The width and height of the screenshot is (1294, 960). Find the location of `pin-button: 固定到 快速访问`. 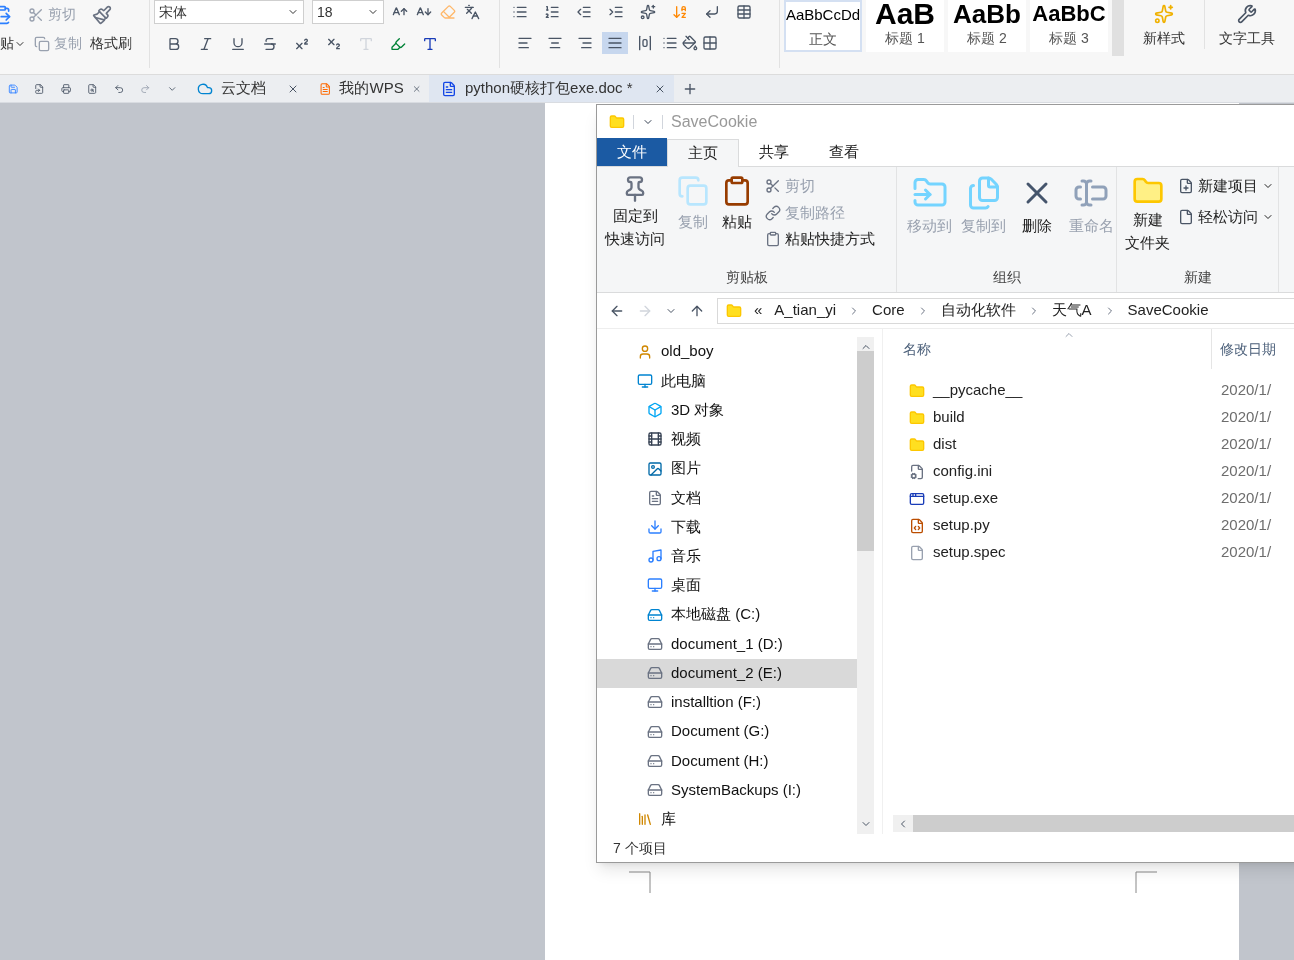

pin-button: 固定到 快速访问 is located at coordinates (635, 221).